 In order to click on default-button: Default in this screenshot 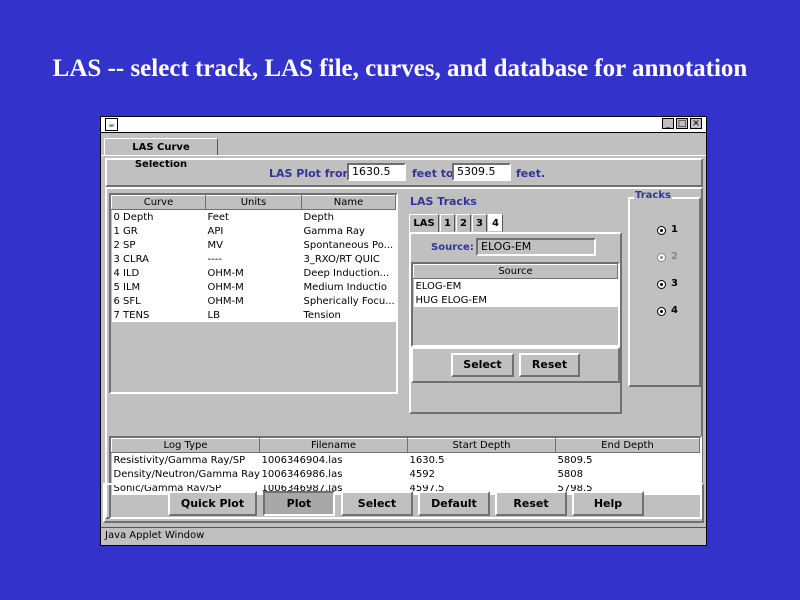, I will do `click(454, 503)`.